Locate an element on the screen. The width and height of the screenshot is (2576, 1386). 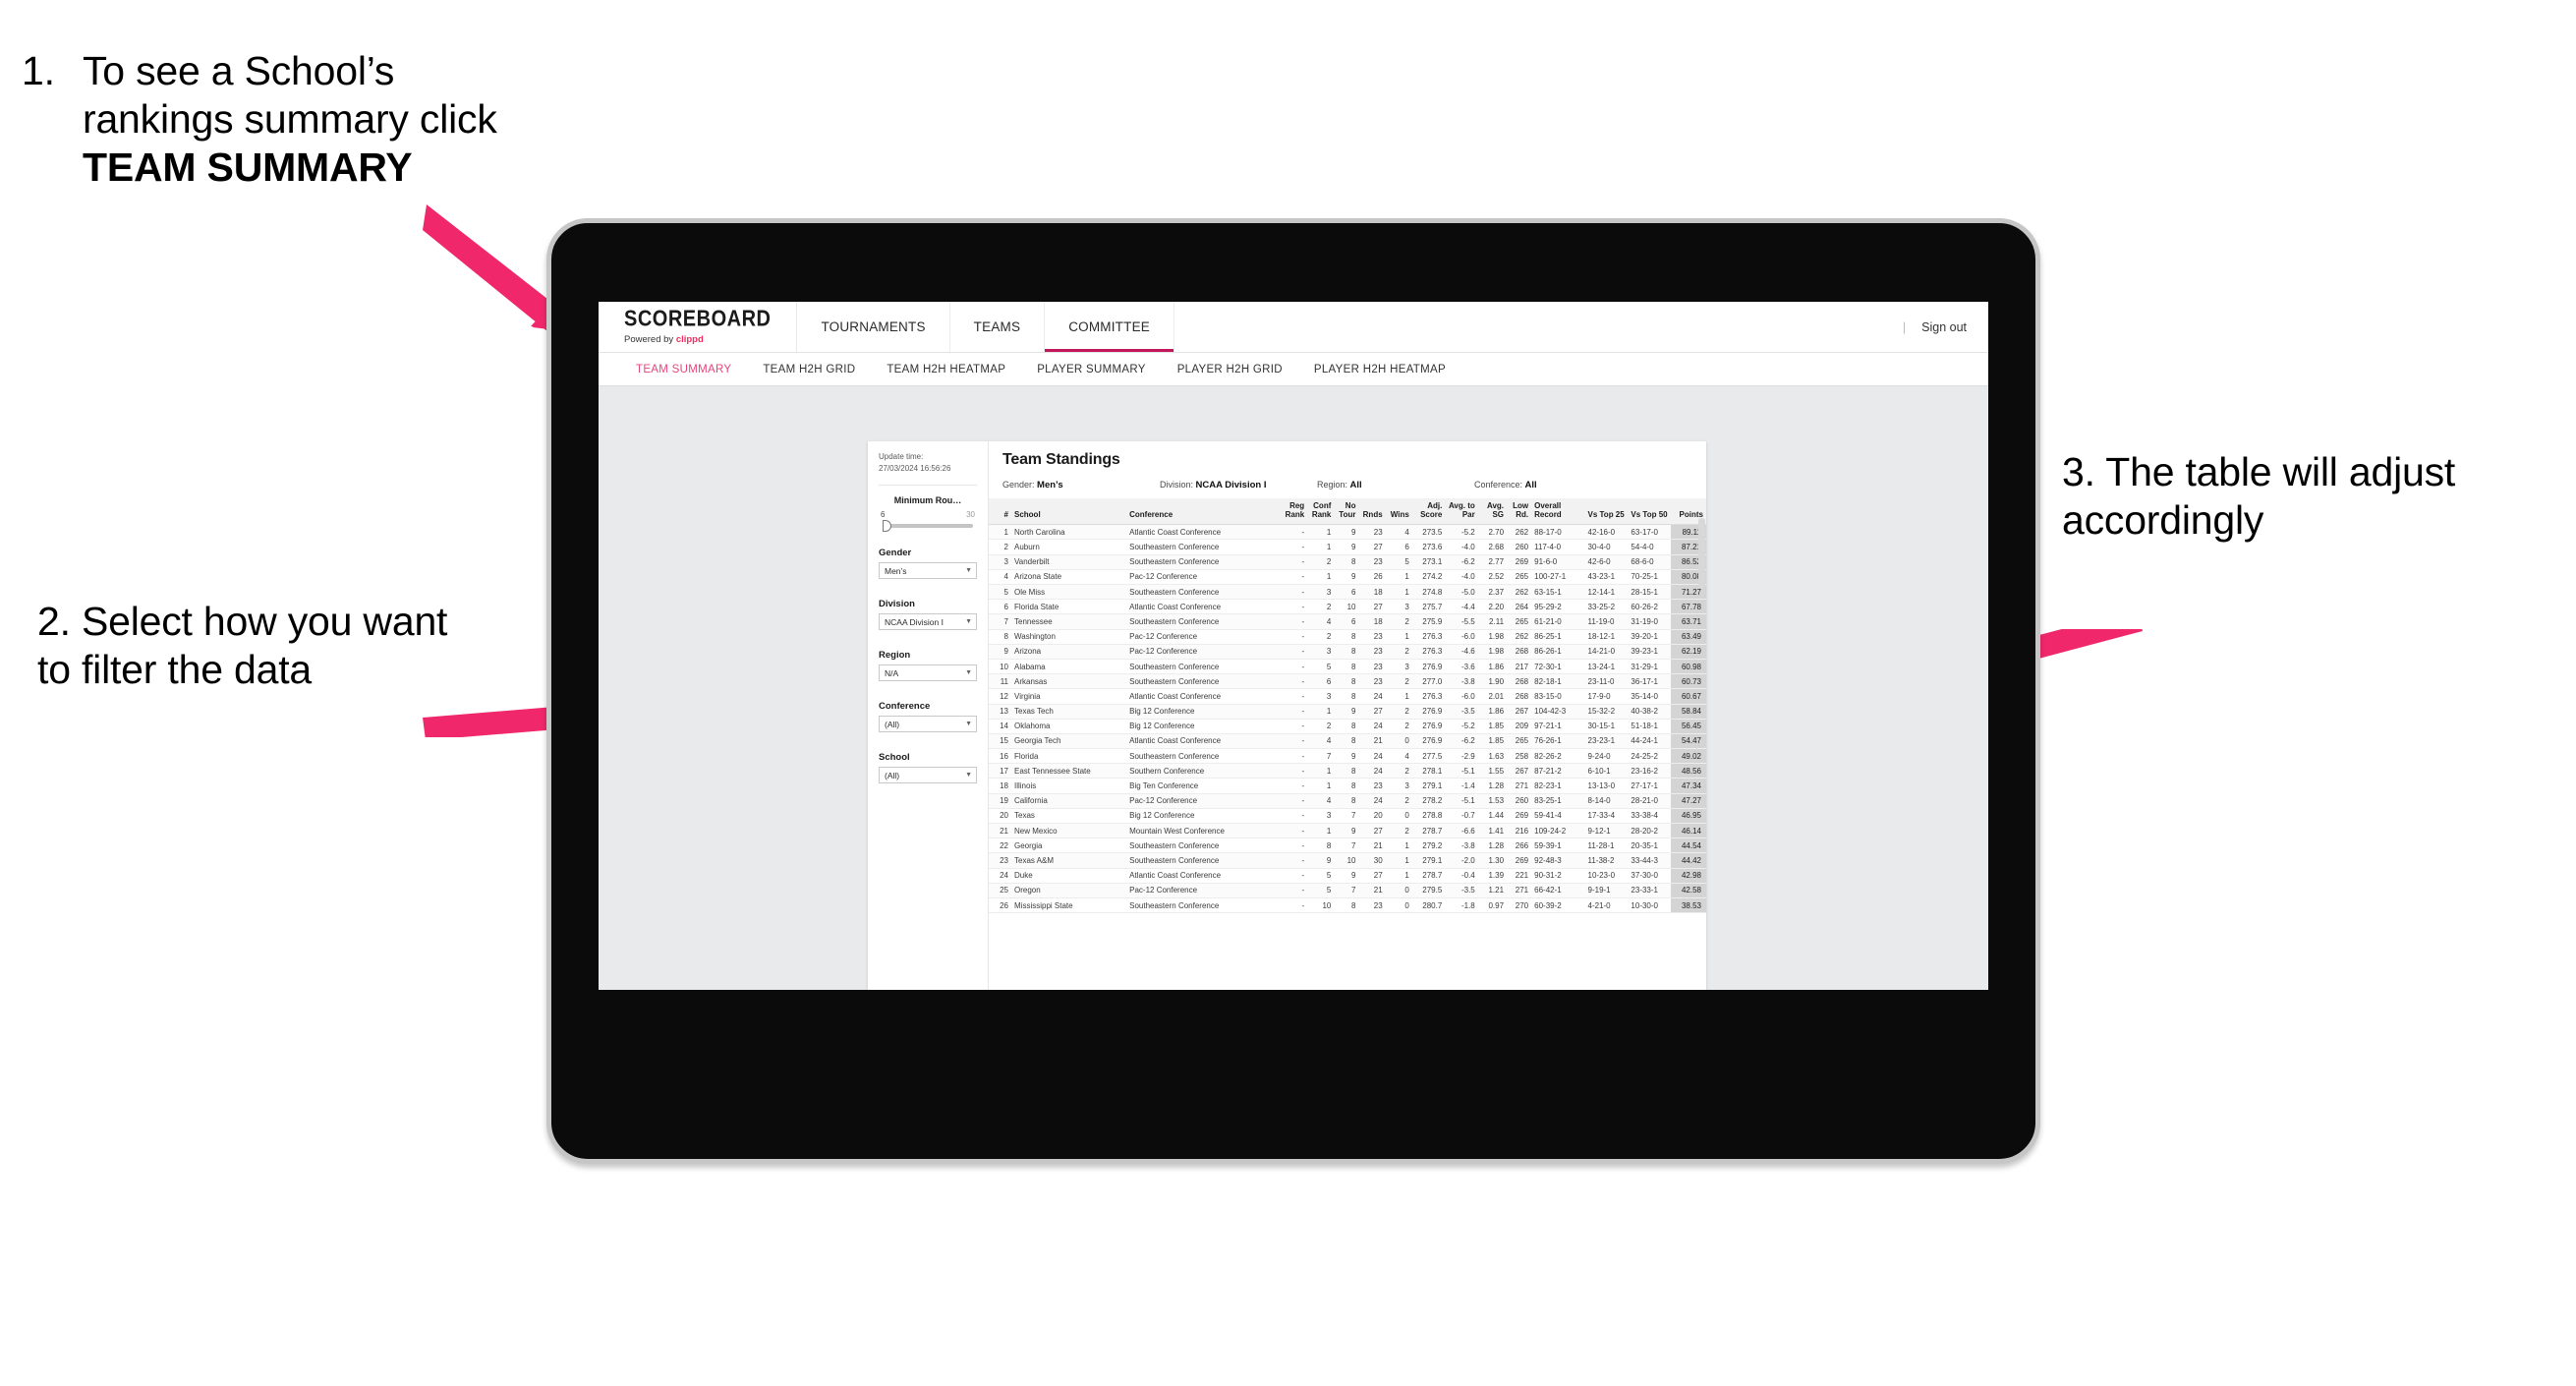
column-header: Vs Top 25 is located at coordinates (1607, 512).